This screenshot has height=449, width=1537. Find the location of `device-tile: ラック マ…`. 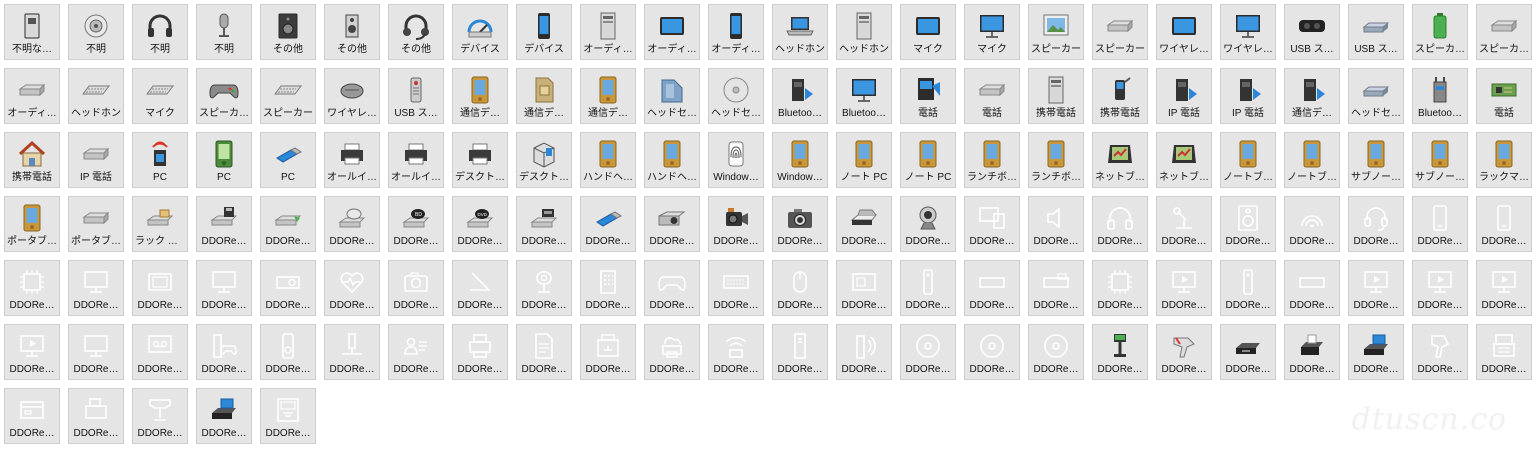

device-tile: ラック マ… is located at coordinates (160, 224).